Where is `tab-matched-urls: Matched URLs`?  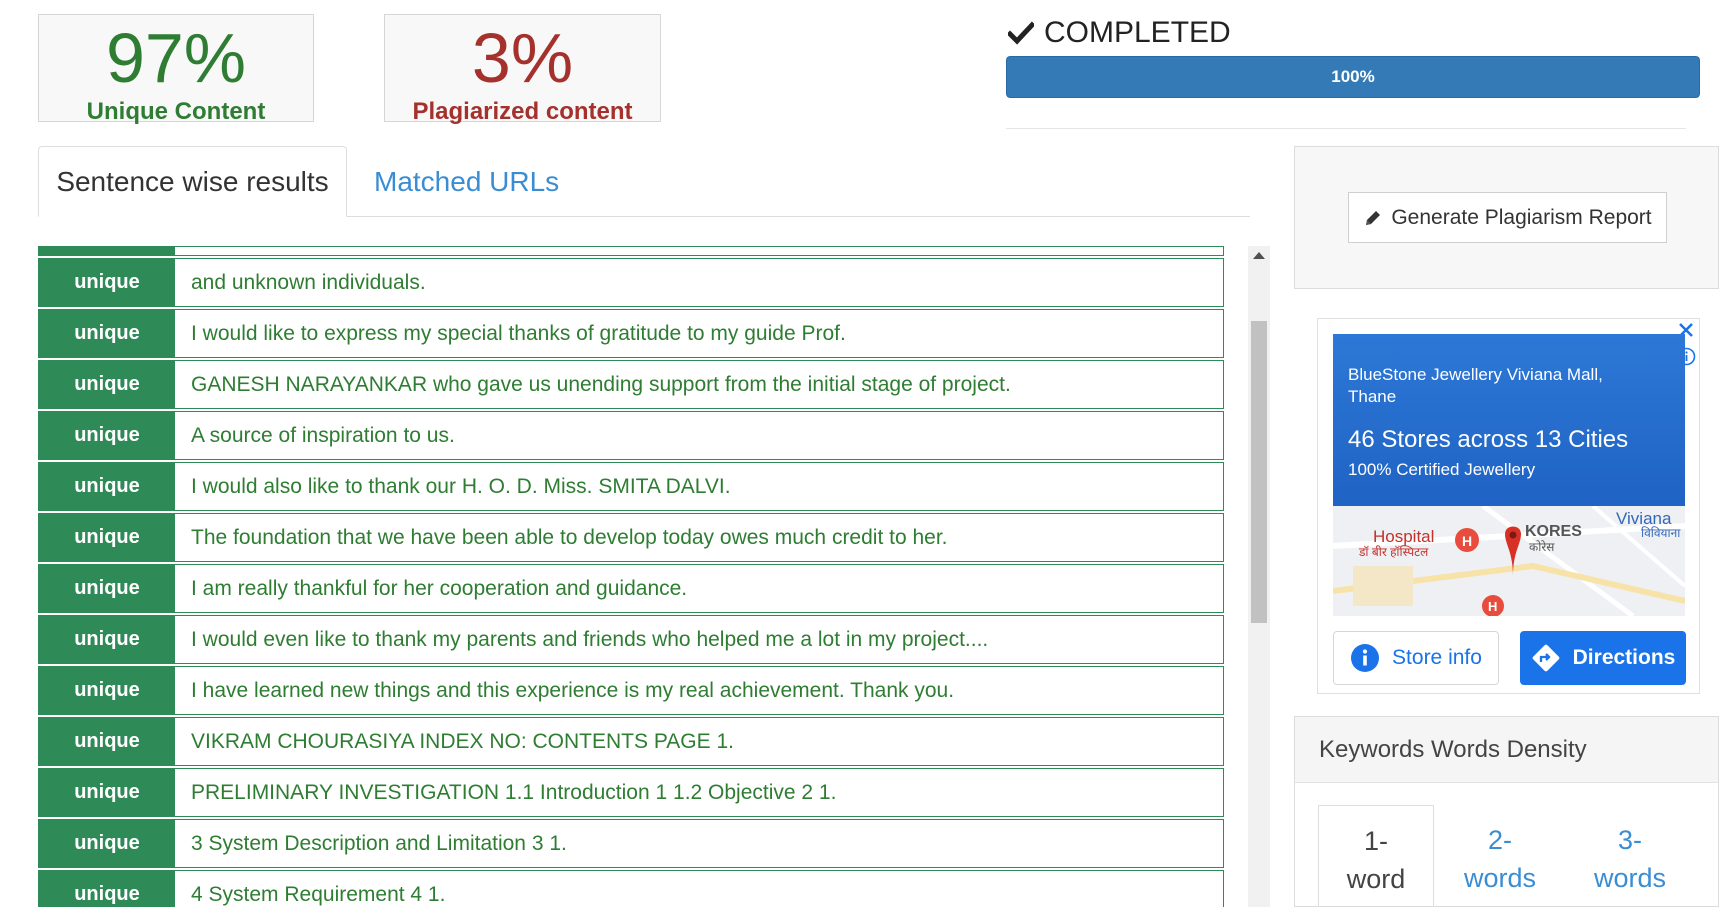 tab-matched-urls: Matched URLs is located at coordinates (466, 181).